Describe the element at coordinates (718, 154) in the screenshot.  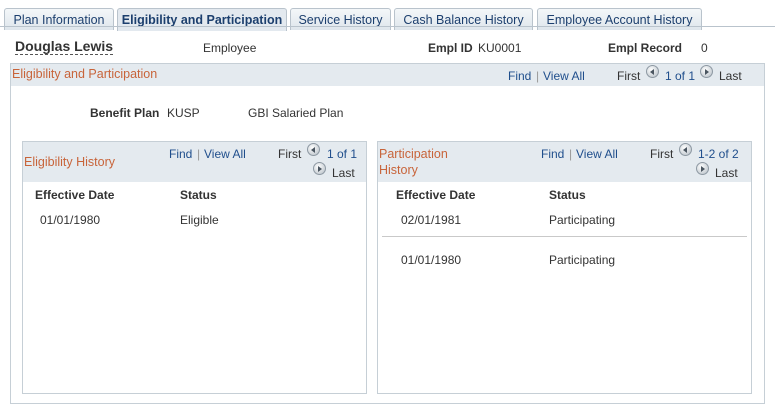
I see `row-count: 1-2 of 2` at that location.